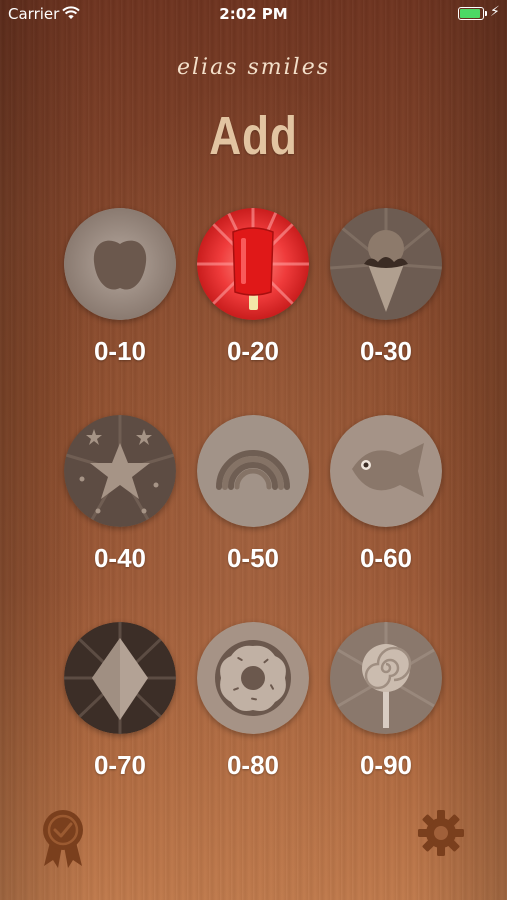  Describe the element at coordinates (253, 351) in the screenshot. I see `level-label: 0-20` at that location.